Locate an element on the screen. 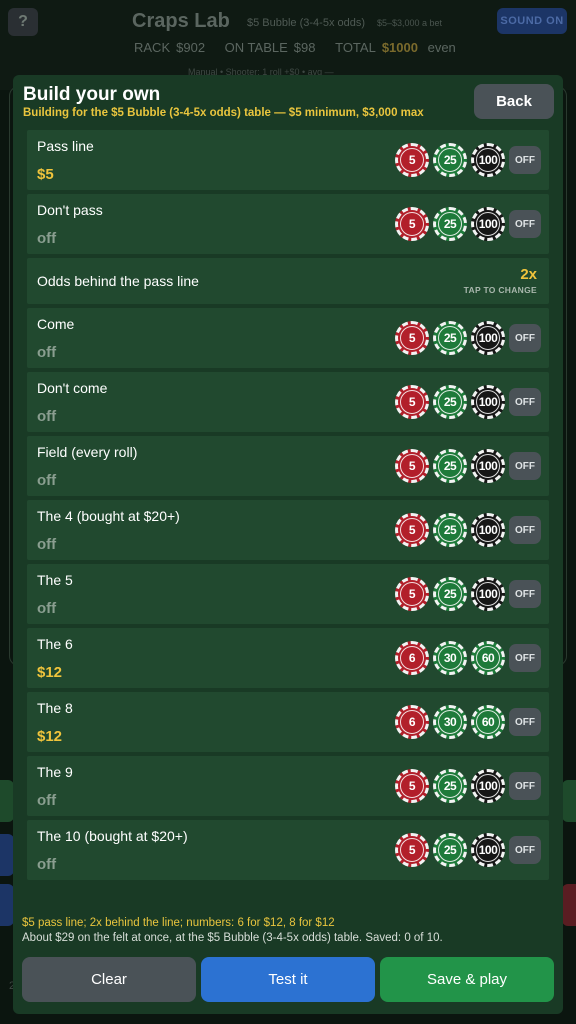 The height and width of the screenshot is (1024, 576). bg-red-bar is located at coordinates (569, 905).